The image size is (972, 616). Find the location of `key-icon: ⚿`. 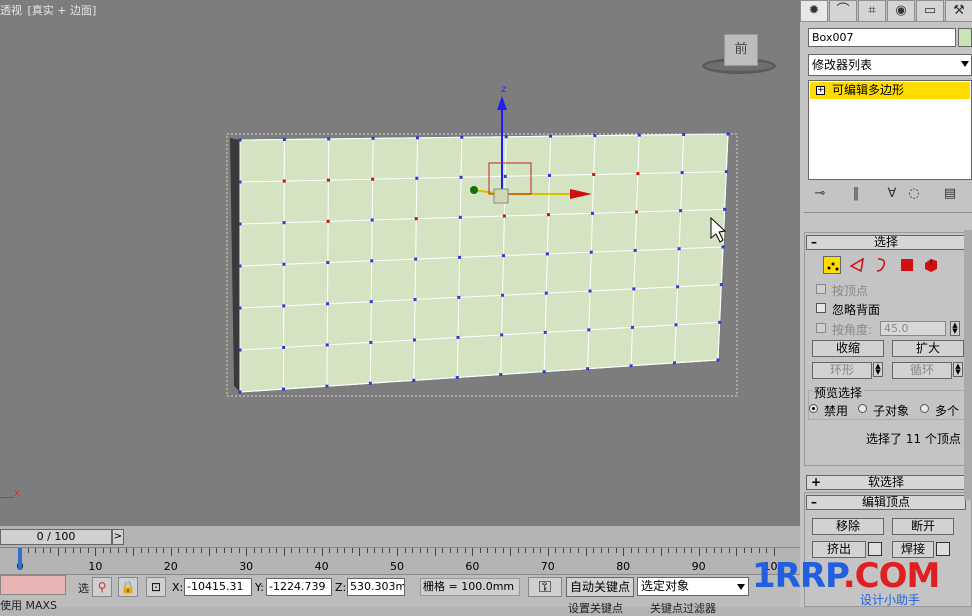

key-icon: ⚿ is located at coordinates (545, 587).